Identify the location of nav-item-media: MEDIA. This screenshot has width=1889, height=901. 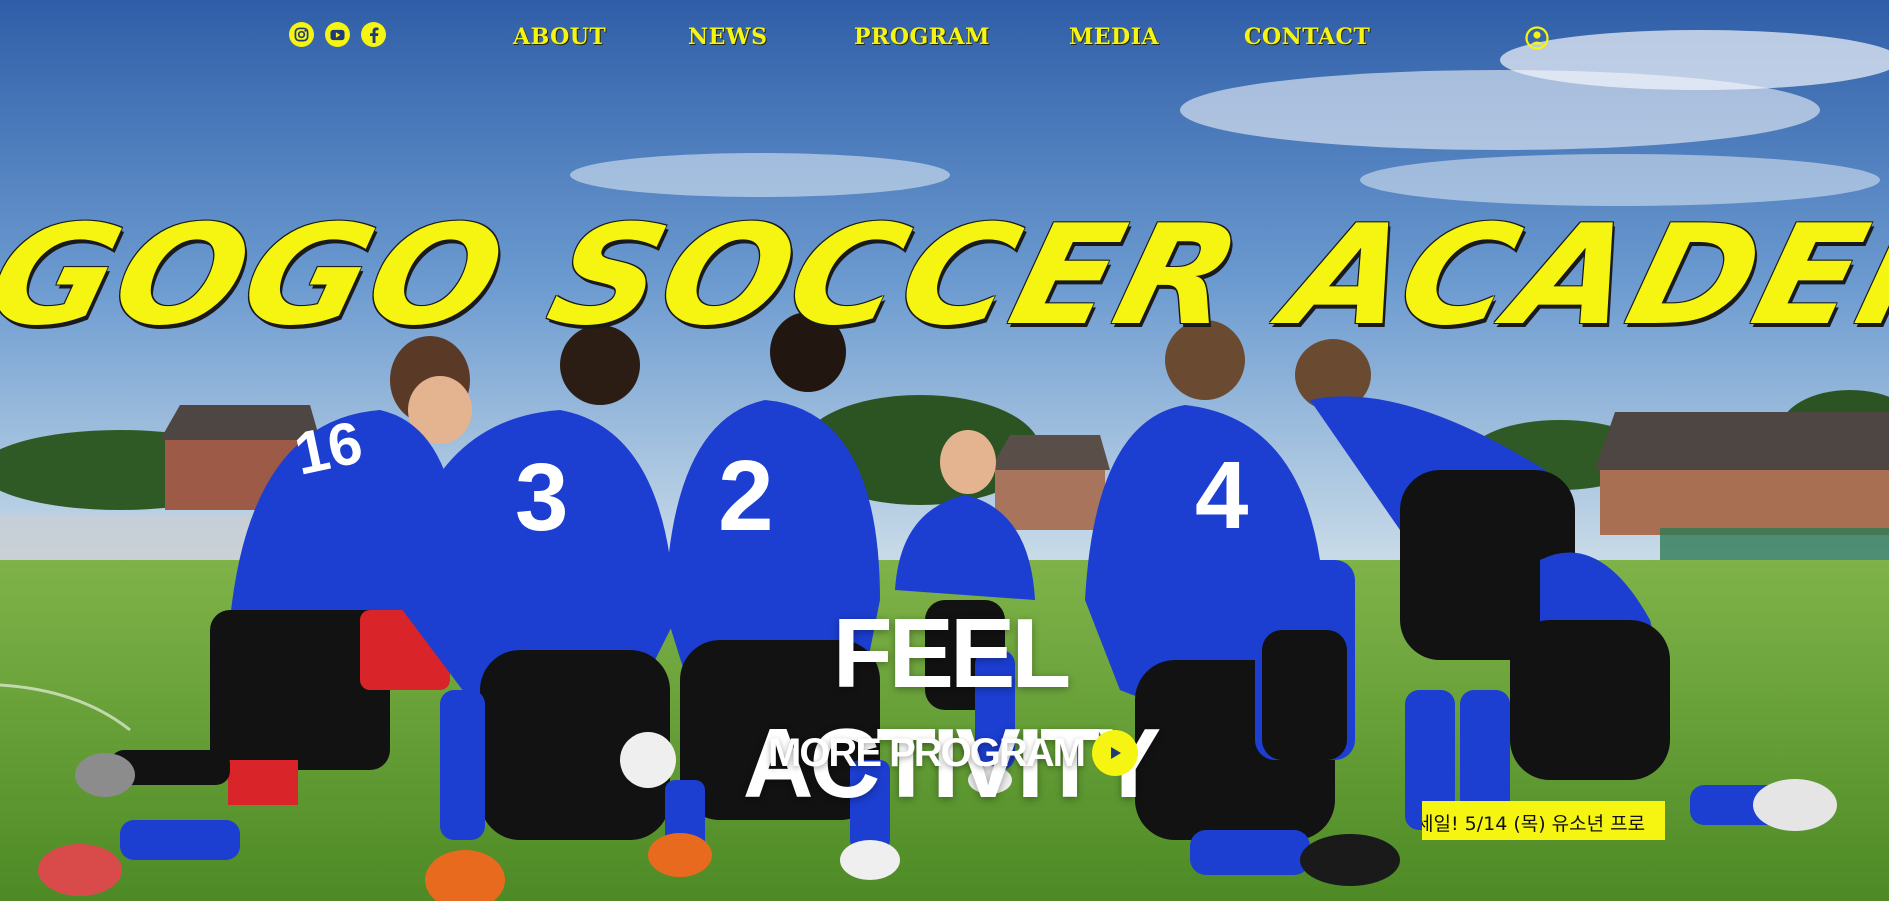
(1114, 37).